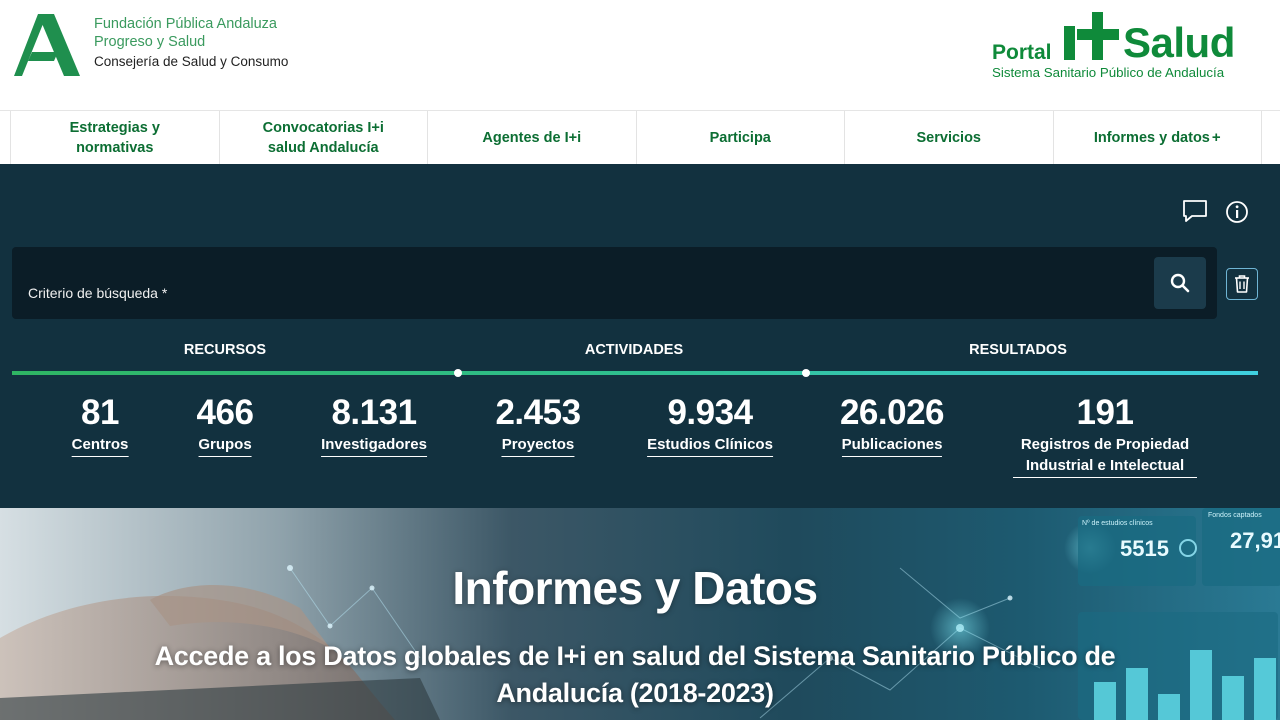  What do you see at coordinates (1144, 548) in the screenshot?
I see `hero-panel-value: 5515` at bounding box center [1144, 548].